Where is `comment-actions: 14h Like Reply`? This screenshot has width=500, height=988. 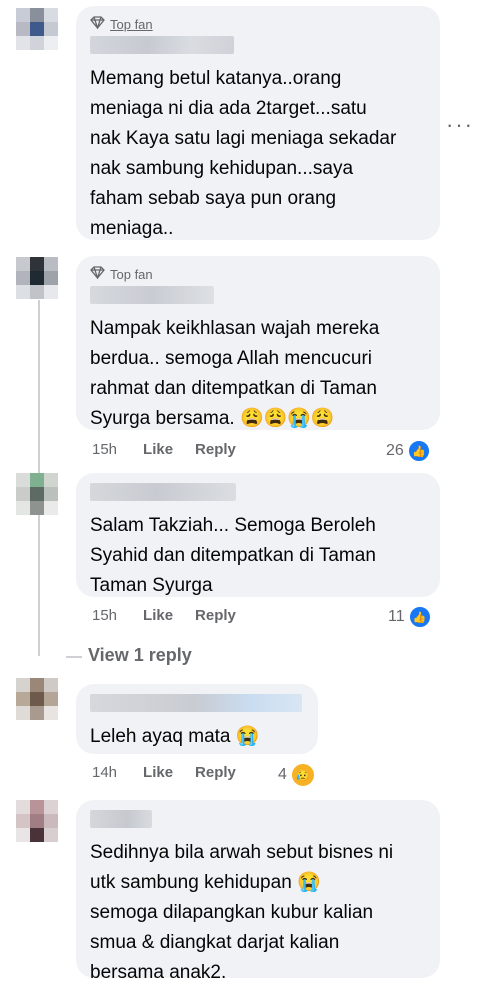 comment-actions: 14h Like Reply is located at coordinates (164, 772).